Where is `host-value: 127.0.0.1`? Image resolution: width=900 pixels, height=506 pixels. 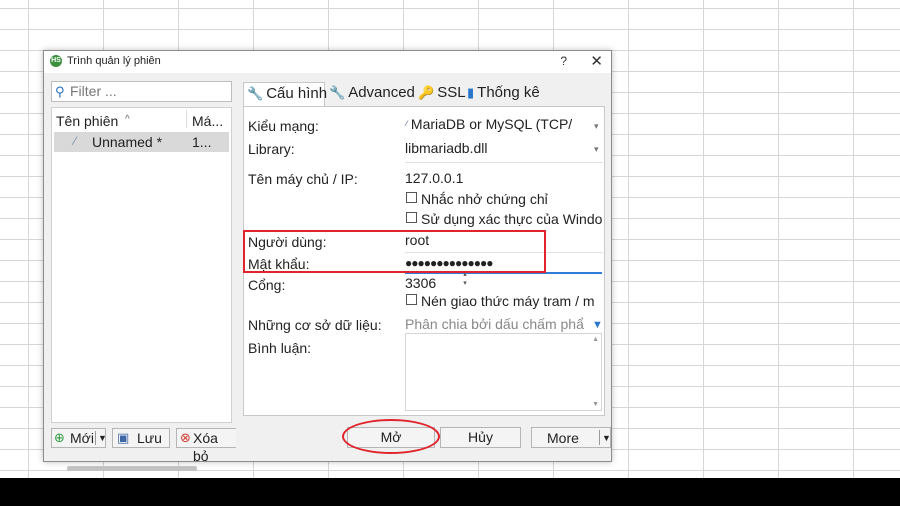
host-value: 127.0.0.1 is located at coordinates (434, 178).